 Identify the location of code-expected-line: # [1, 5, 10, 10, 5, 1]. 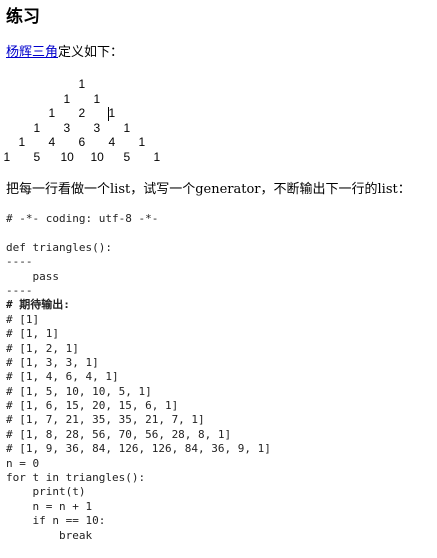
(79, 391).